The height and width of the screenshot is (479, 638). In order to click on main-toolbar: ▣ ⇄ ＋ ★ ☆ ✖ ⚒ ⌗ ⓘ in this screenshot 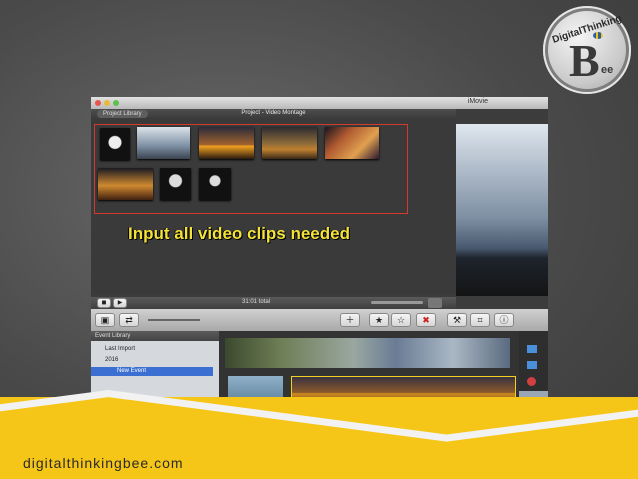, I will do `click(319, 320)`.